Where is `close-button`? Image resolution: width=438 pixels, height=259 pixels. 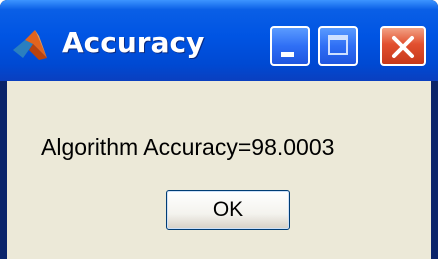 close-button is located at coordinates (403, 46).